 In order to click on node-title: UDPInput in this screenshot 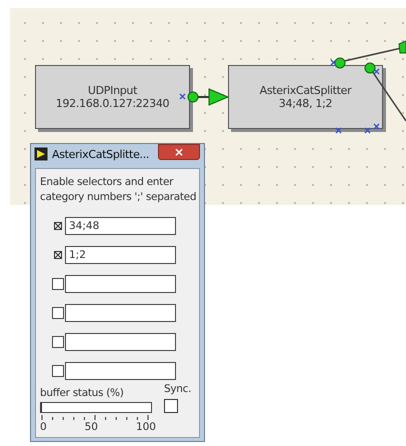, I will do `click(113, 90)`.